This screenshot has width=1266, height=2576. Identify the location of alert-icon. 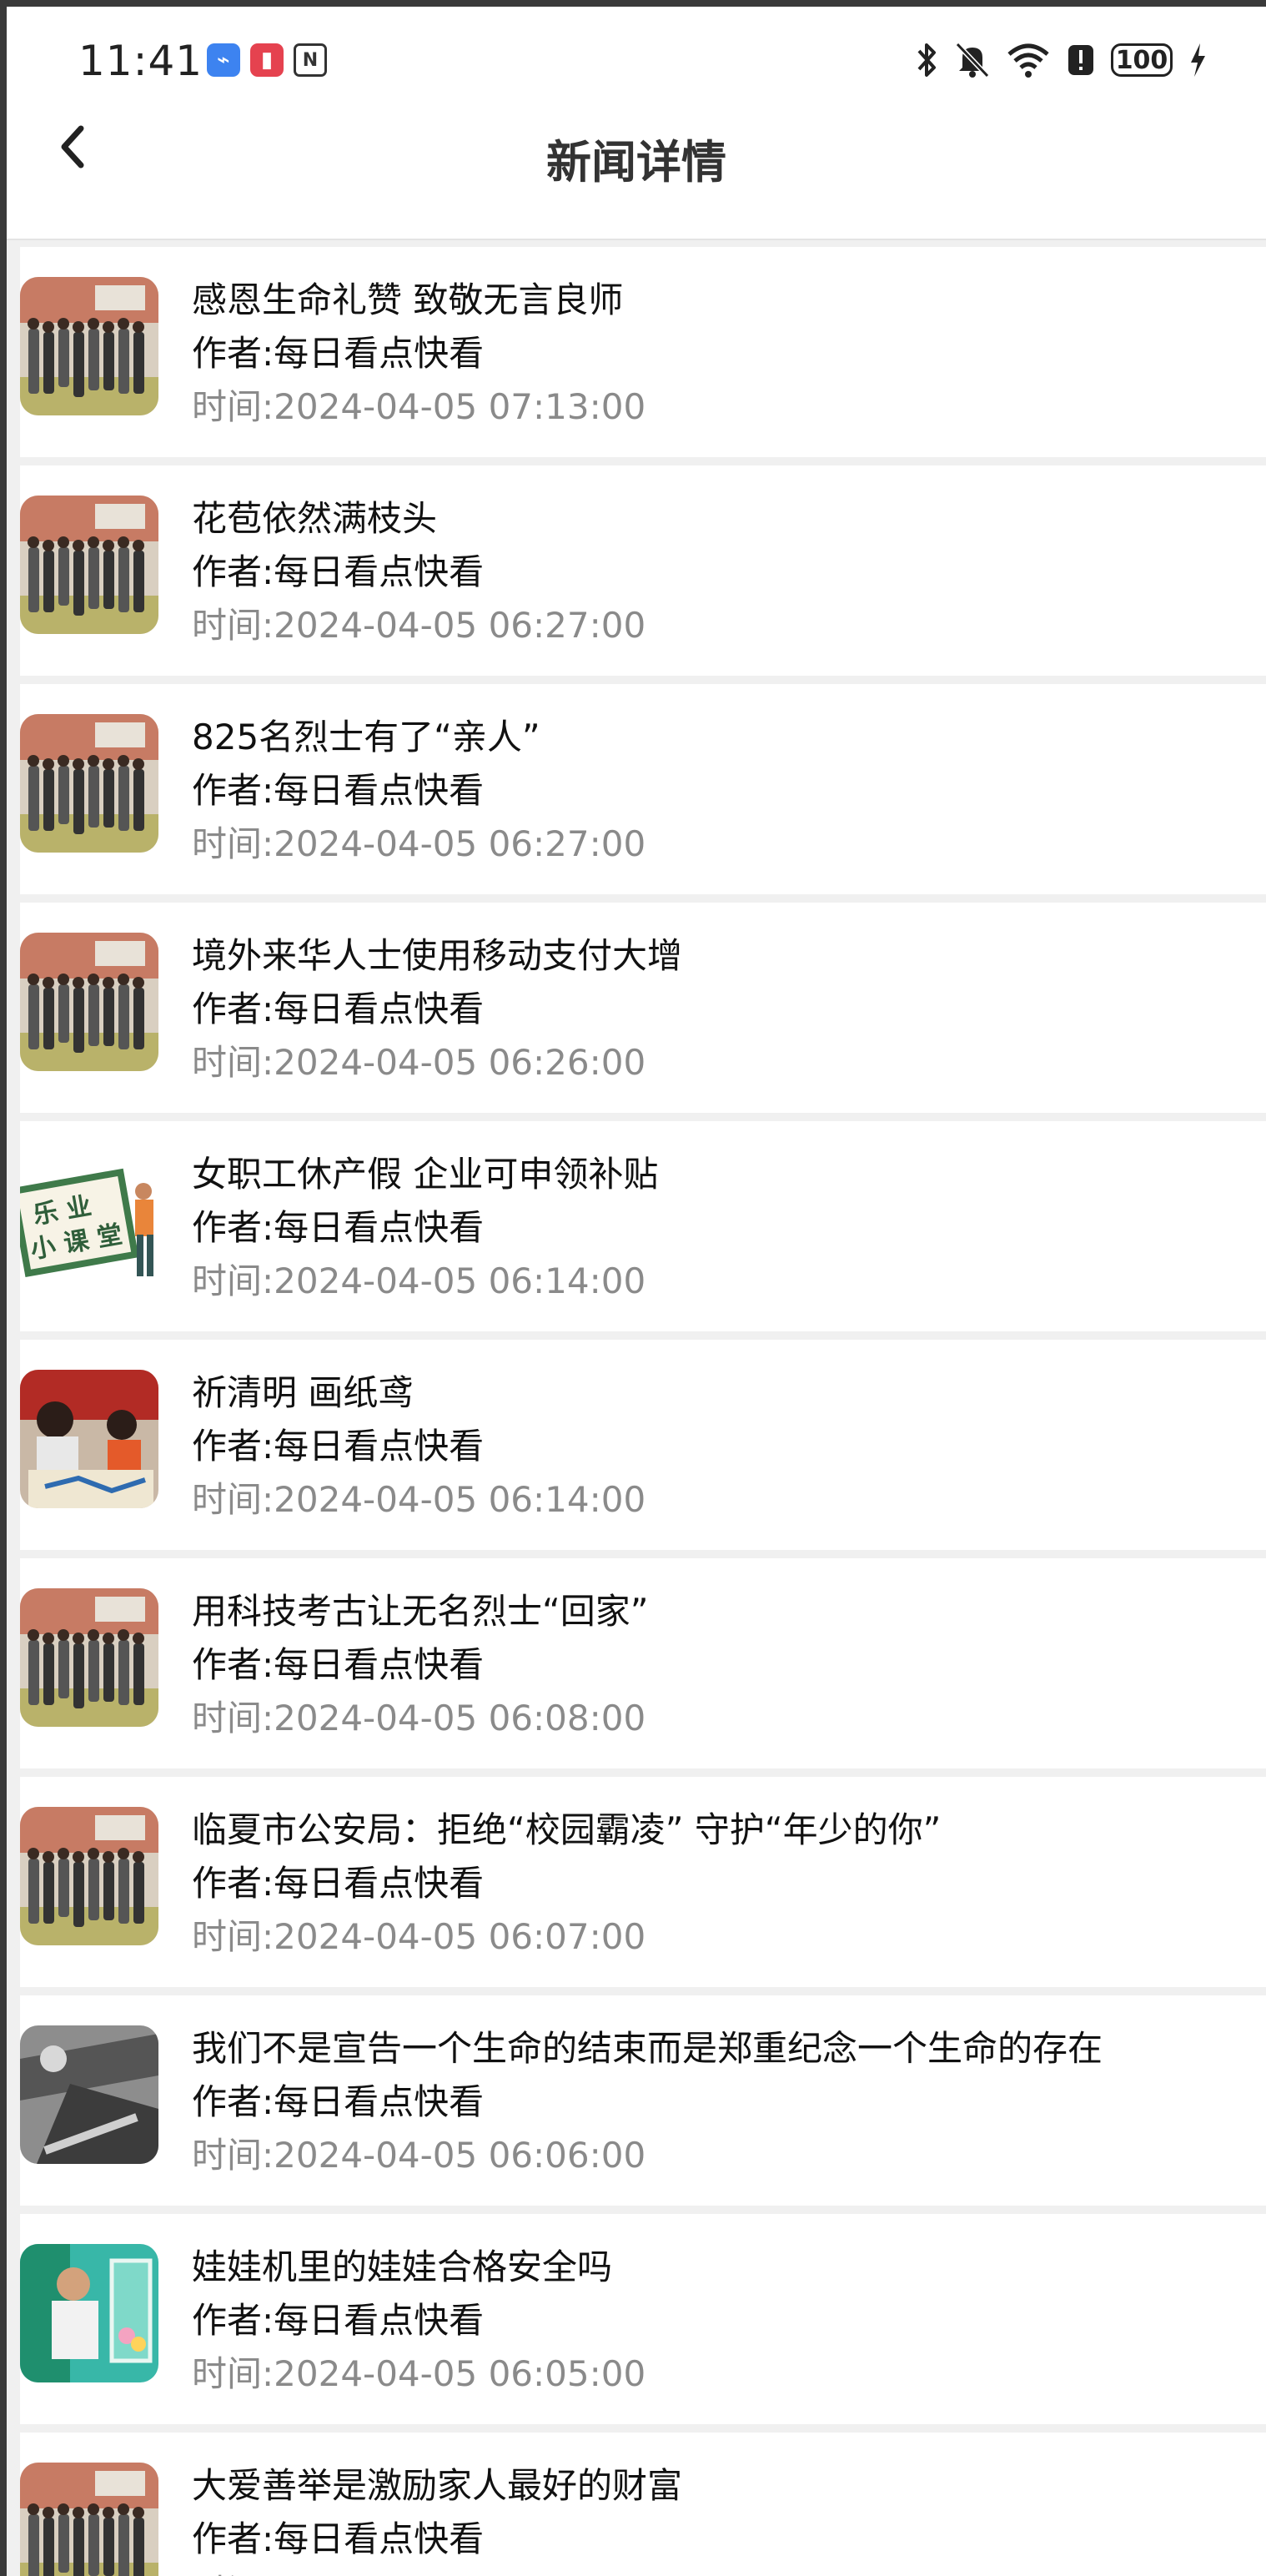
(1081, 60).